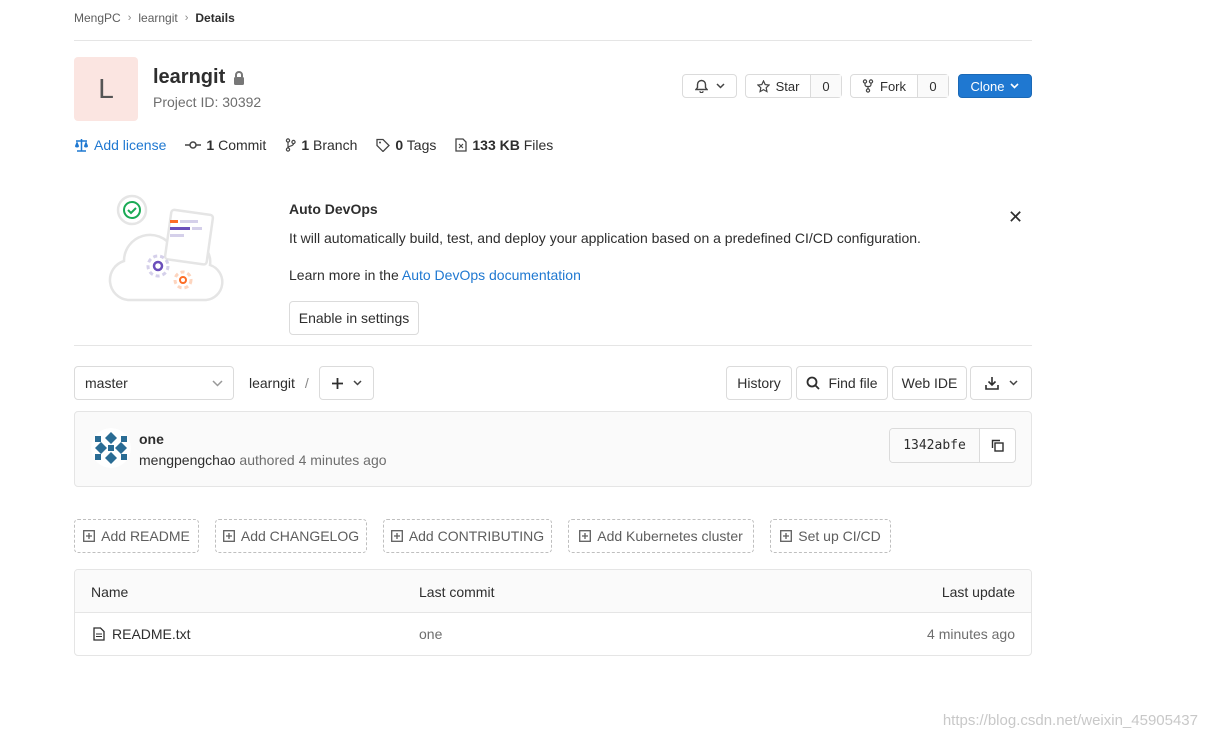  What do you see at coordinates (491, 275) in the screenshot?
I see `auto-devops-docs-link: Auto DevOps documentation` at bounding box center [491, 275].